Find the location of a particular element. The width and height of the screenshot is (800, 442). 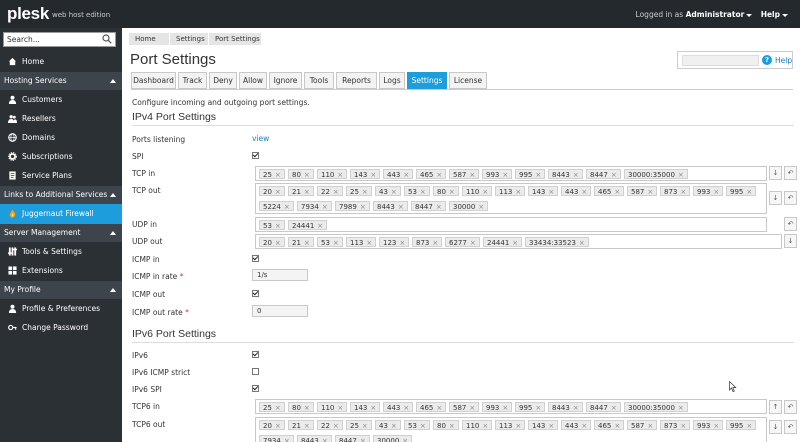

sidebar-item-juggernaut: Juggernaut Firewall is located at coordinates (61, 214).